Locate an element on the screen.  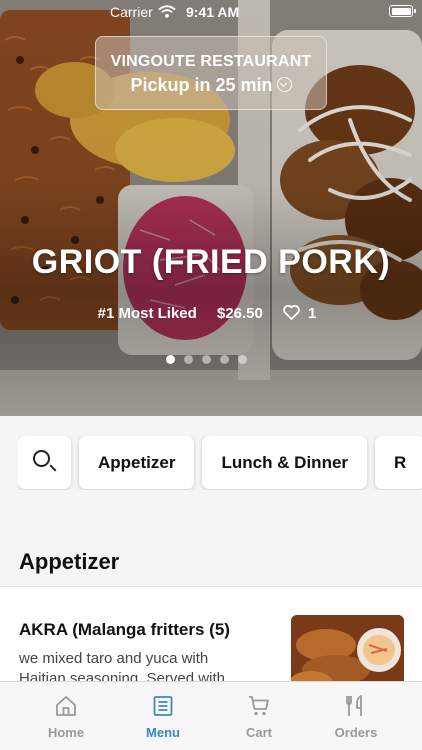
carrier-label: Carrier is located at coordinates (131, 12).